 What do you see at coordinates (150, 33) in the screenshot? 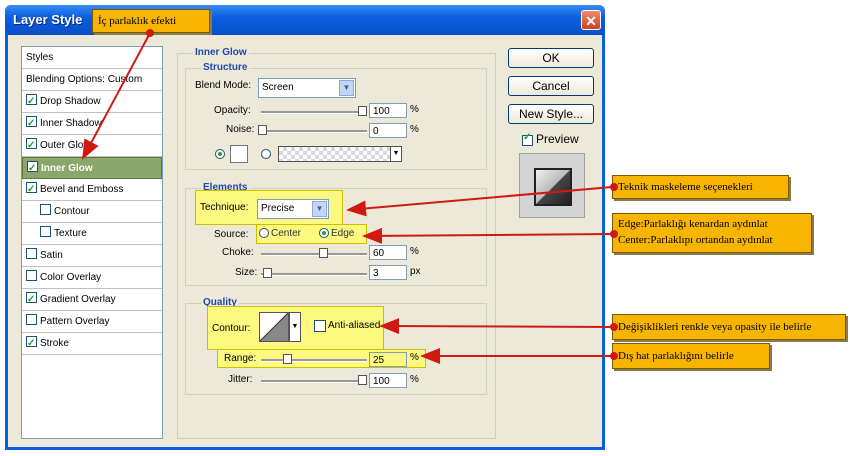
I see `arrow-dot-inner-glow` at bounding box center [150, 33].